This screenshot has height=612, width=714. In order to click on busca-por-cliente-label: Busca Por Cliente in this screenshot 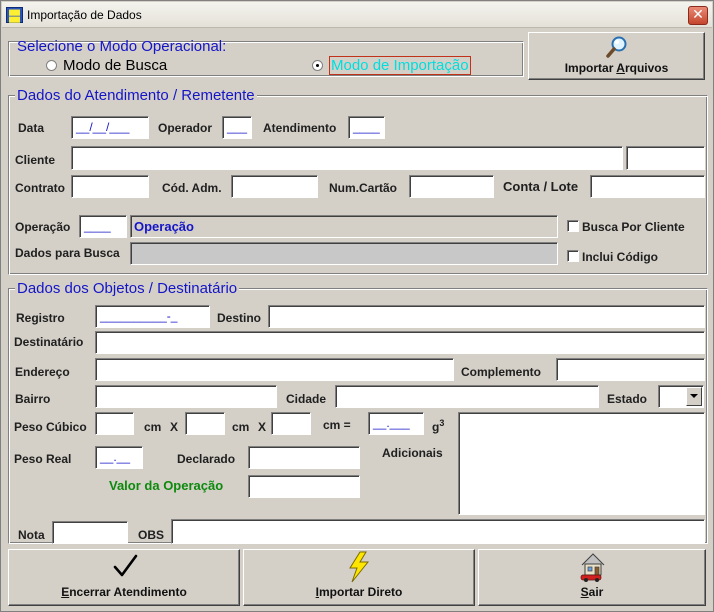, I will do `click(633, 227)`.